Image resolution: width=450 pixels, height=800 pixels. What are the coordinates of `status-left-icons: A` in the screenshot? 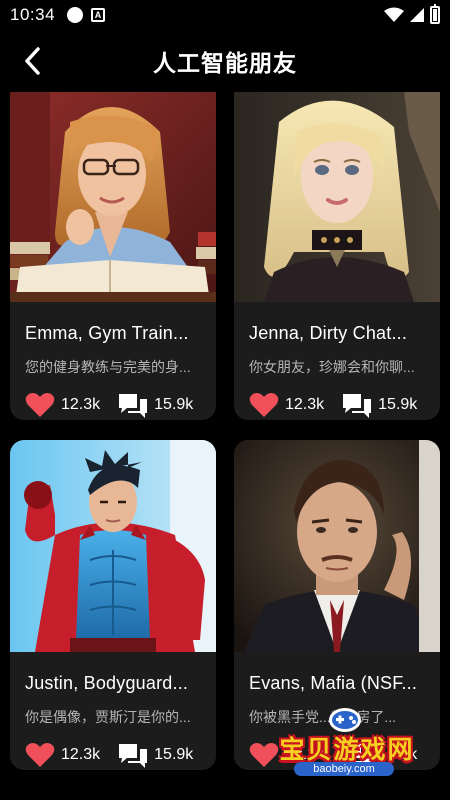 It's located at (86, 15).